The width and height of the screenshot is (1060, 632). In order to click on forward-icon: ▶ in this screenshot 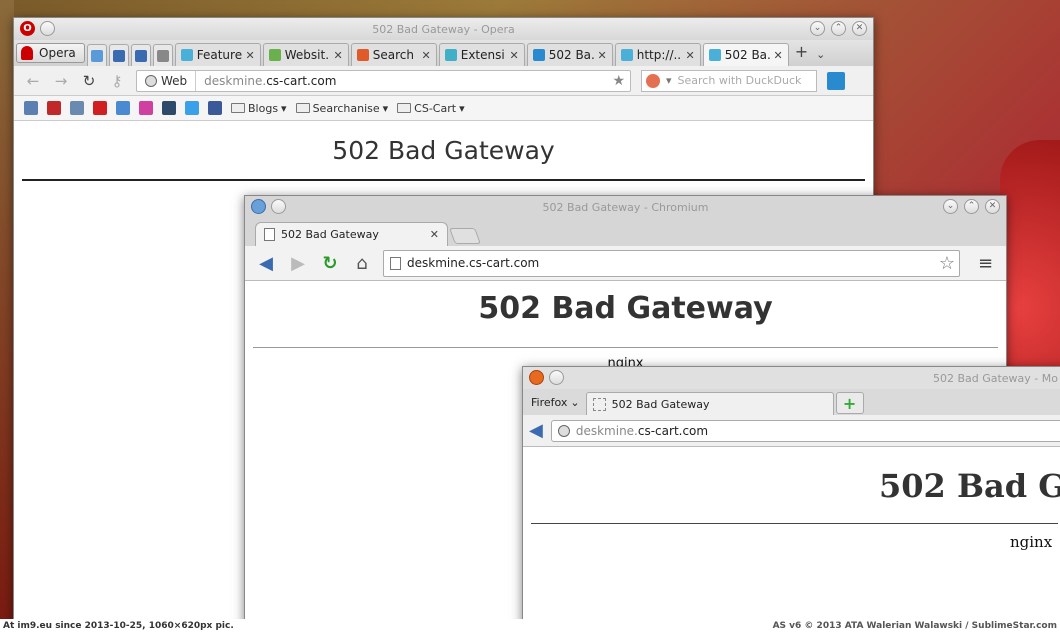, I will do `click(298, 263)`.